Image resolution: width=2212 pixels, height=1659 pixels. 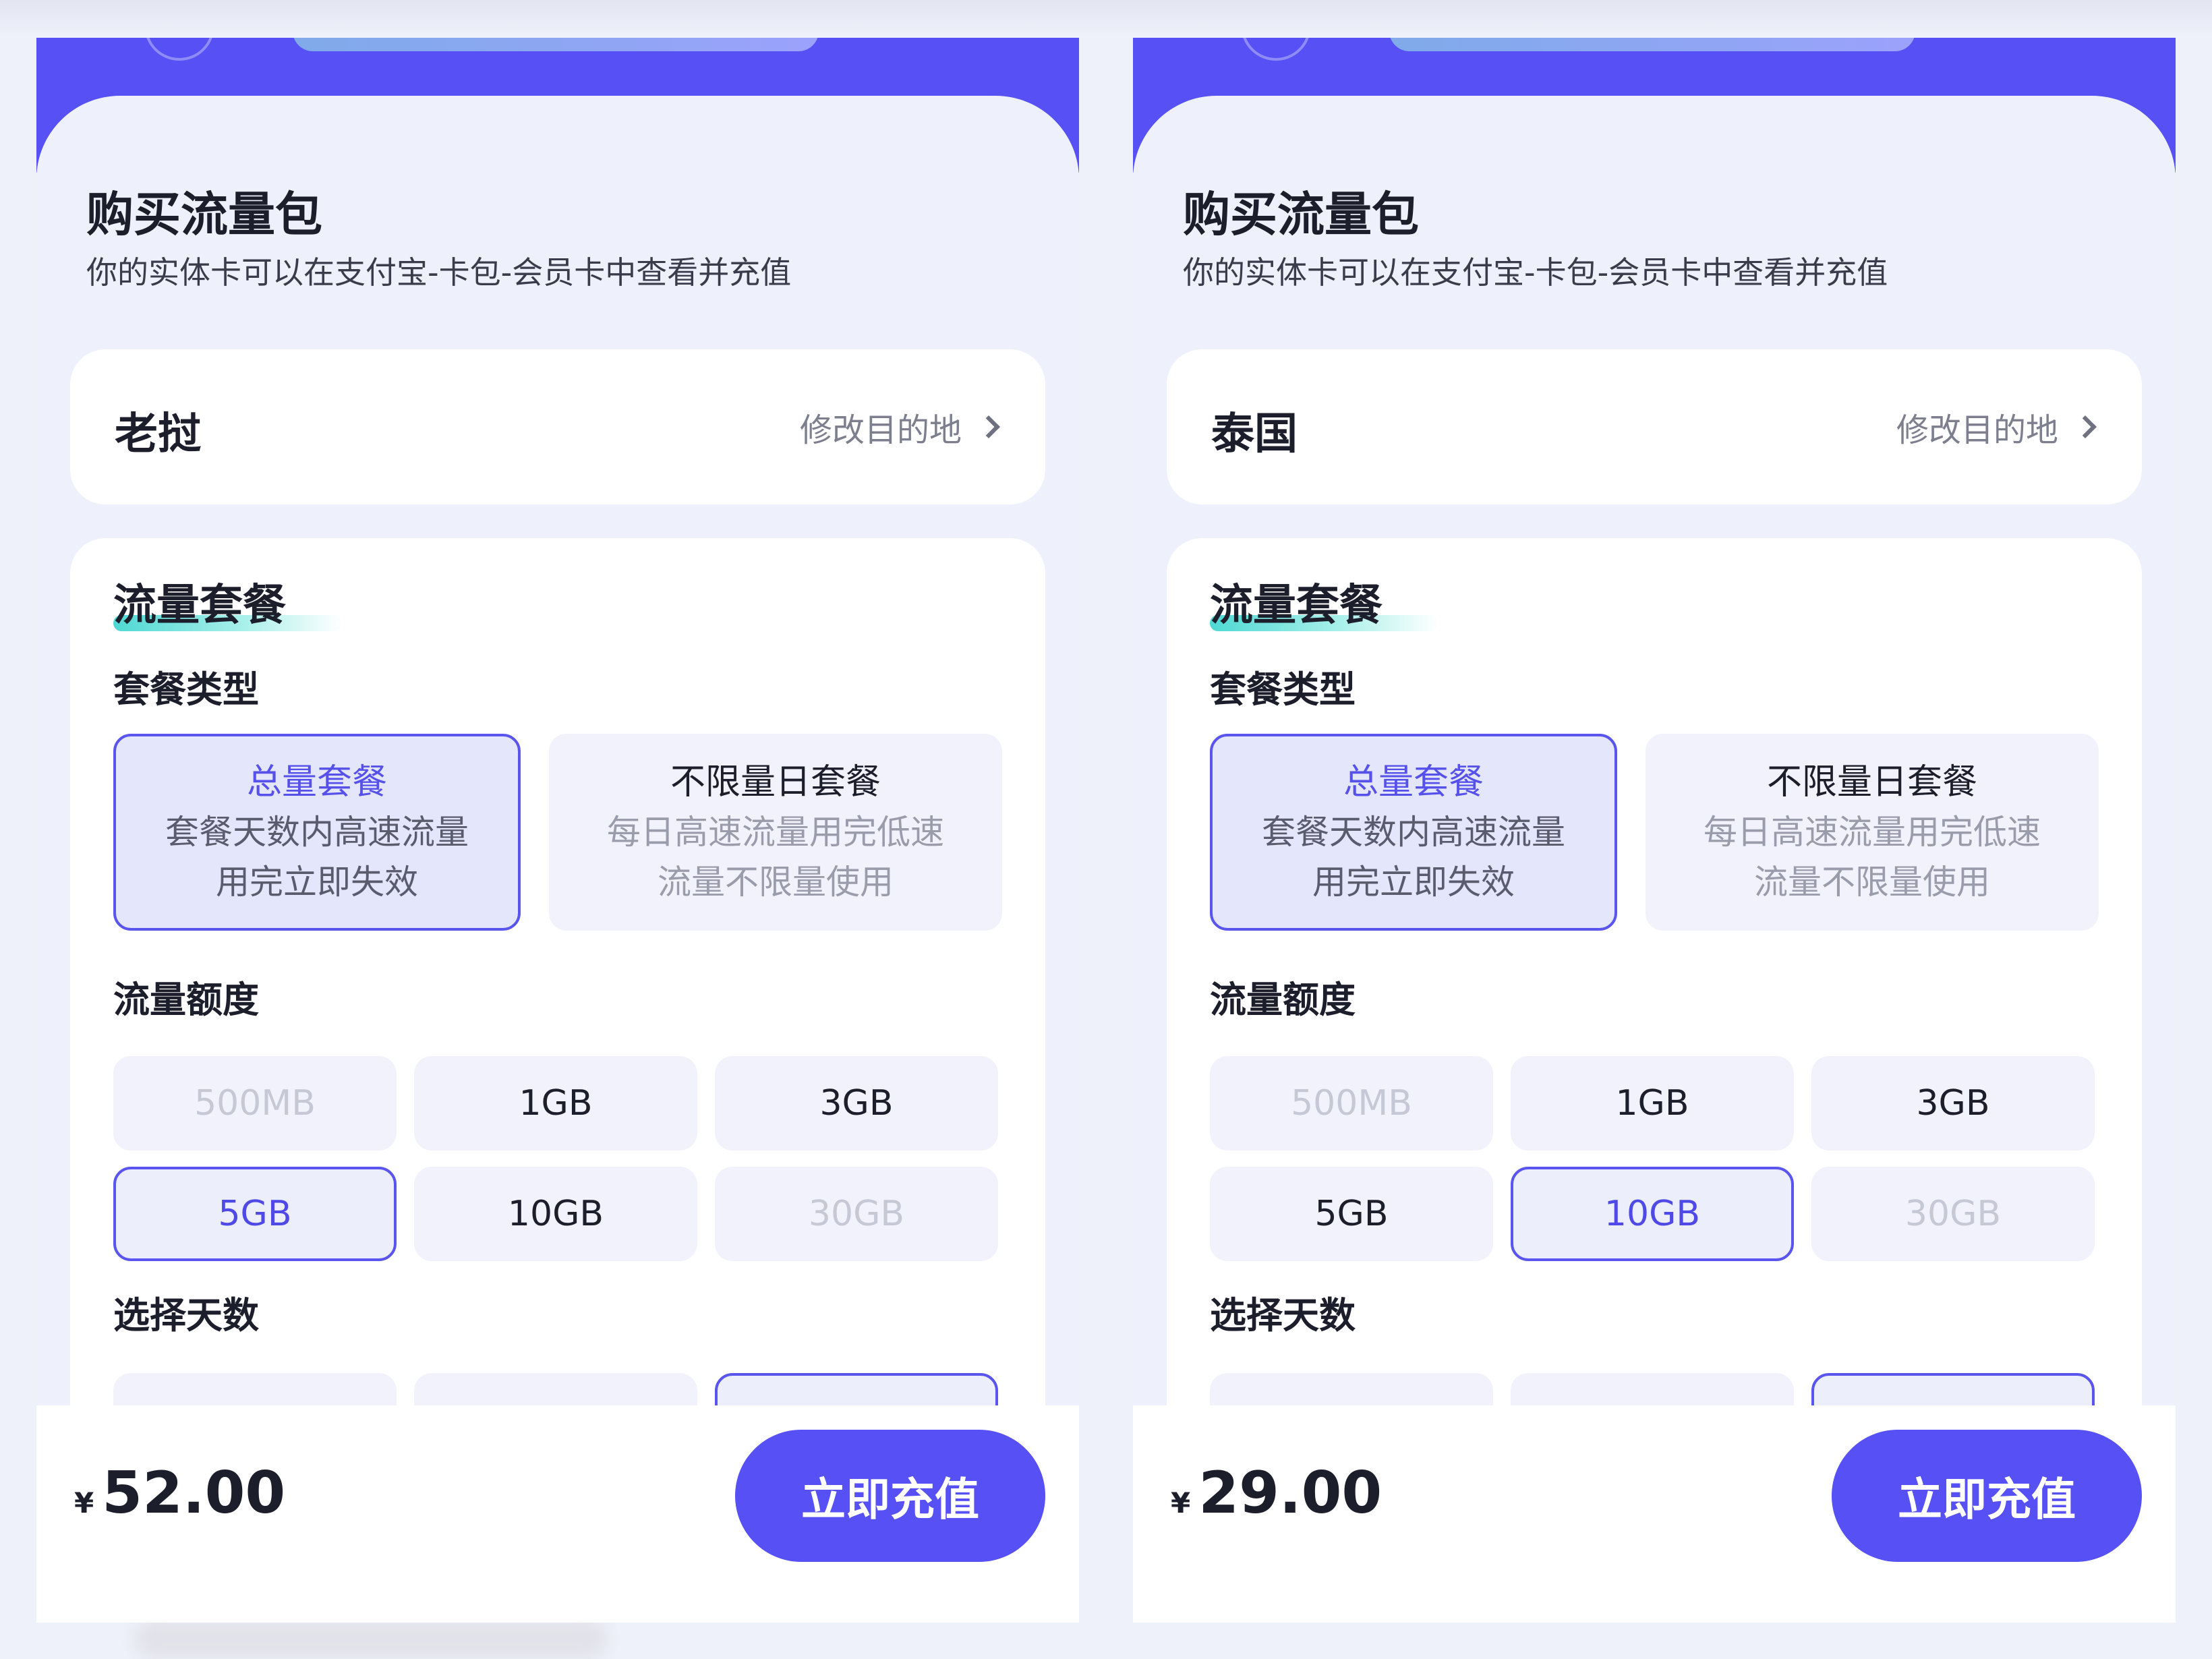 I want to click on destination-card: 泰国 修改目的地, so click(x=1654, y=427).